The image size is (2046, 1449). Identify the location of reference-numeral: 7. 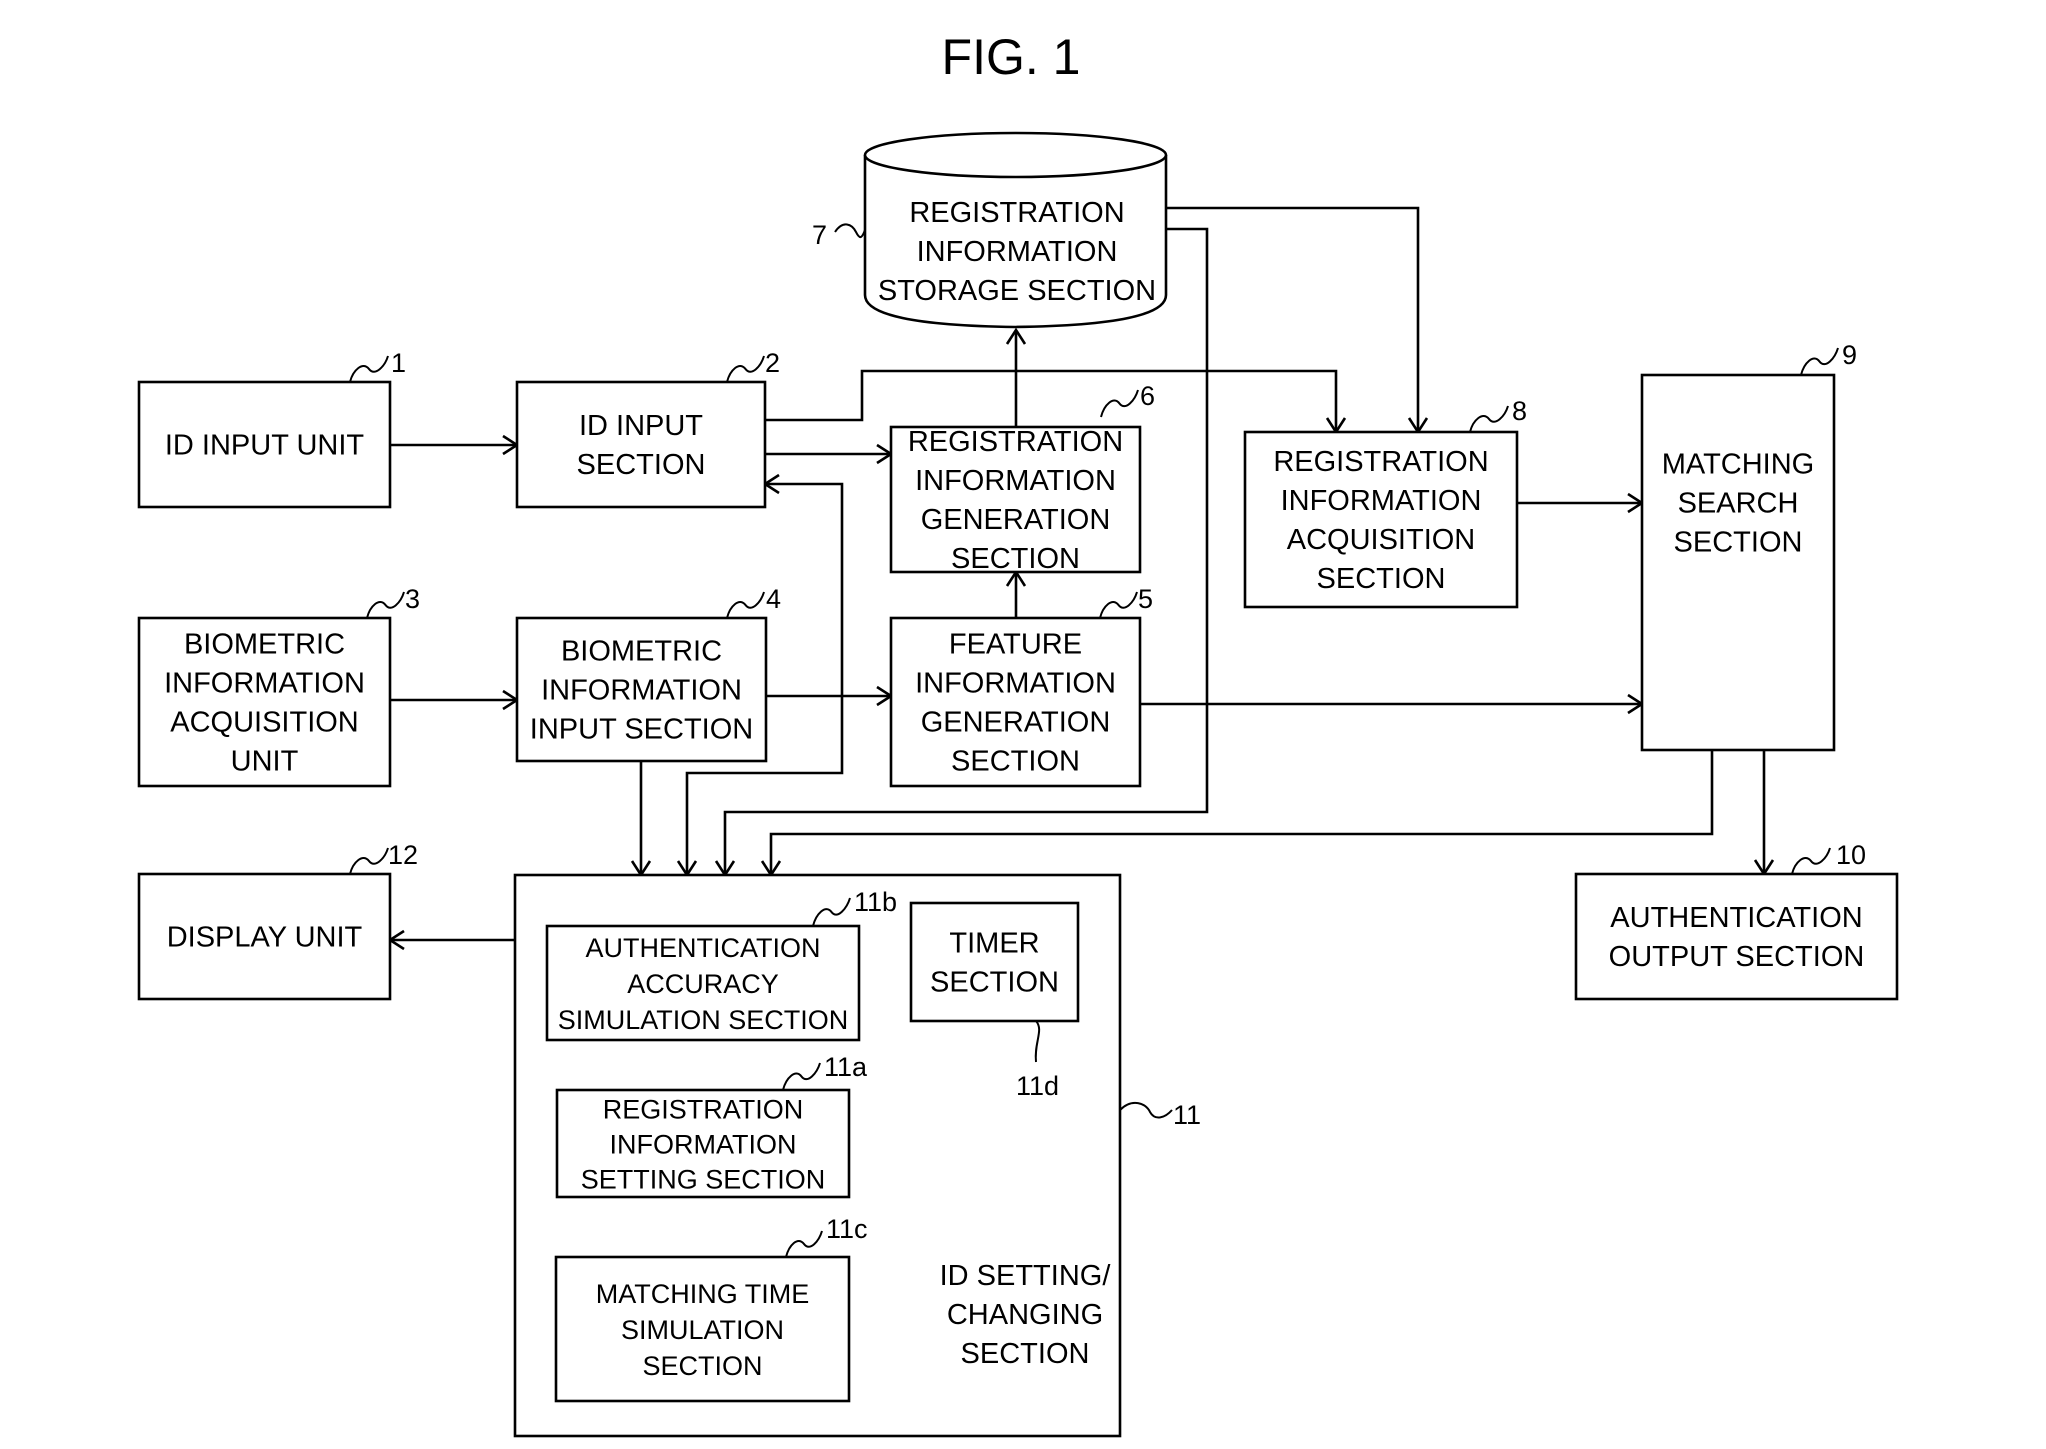
(819, 235).